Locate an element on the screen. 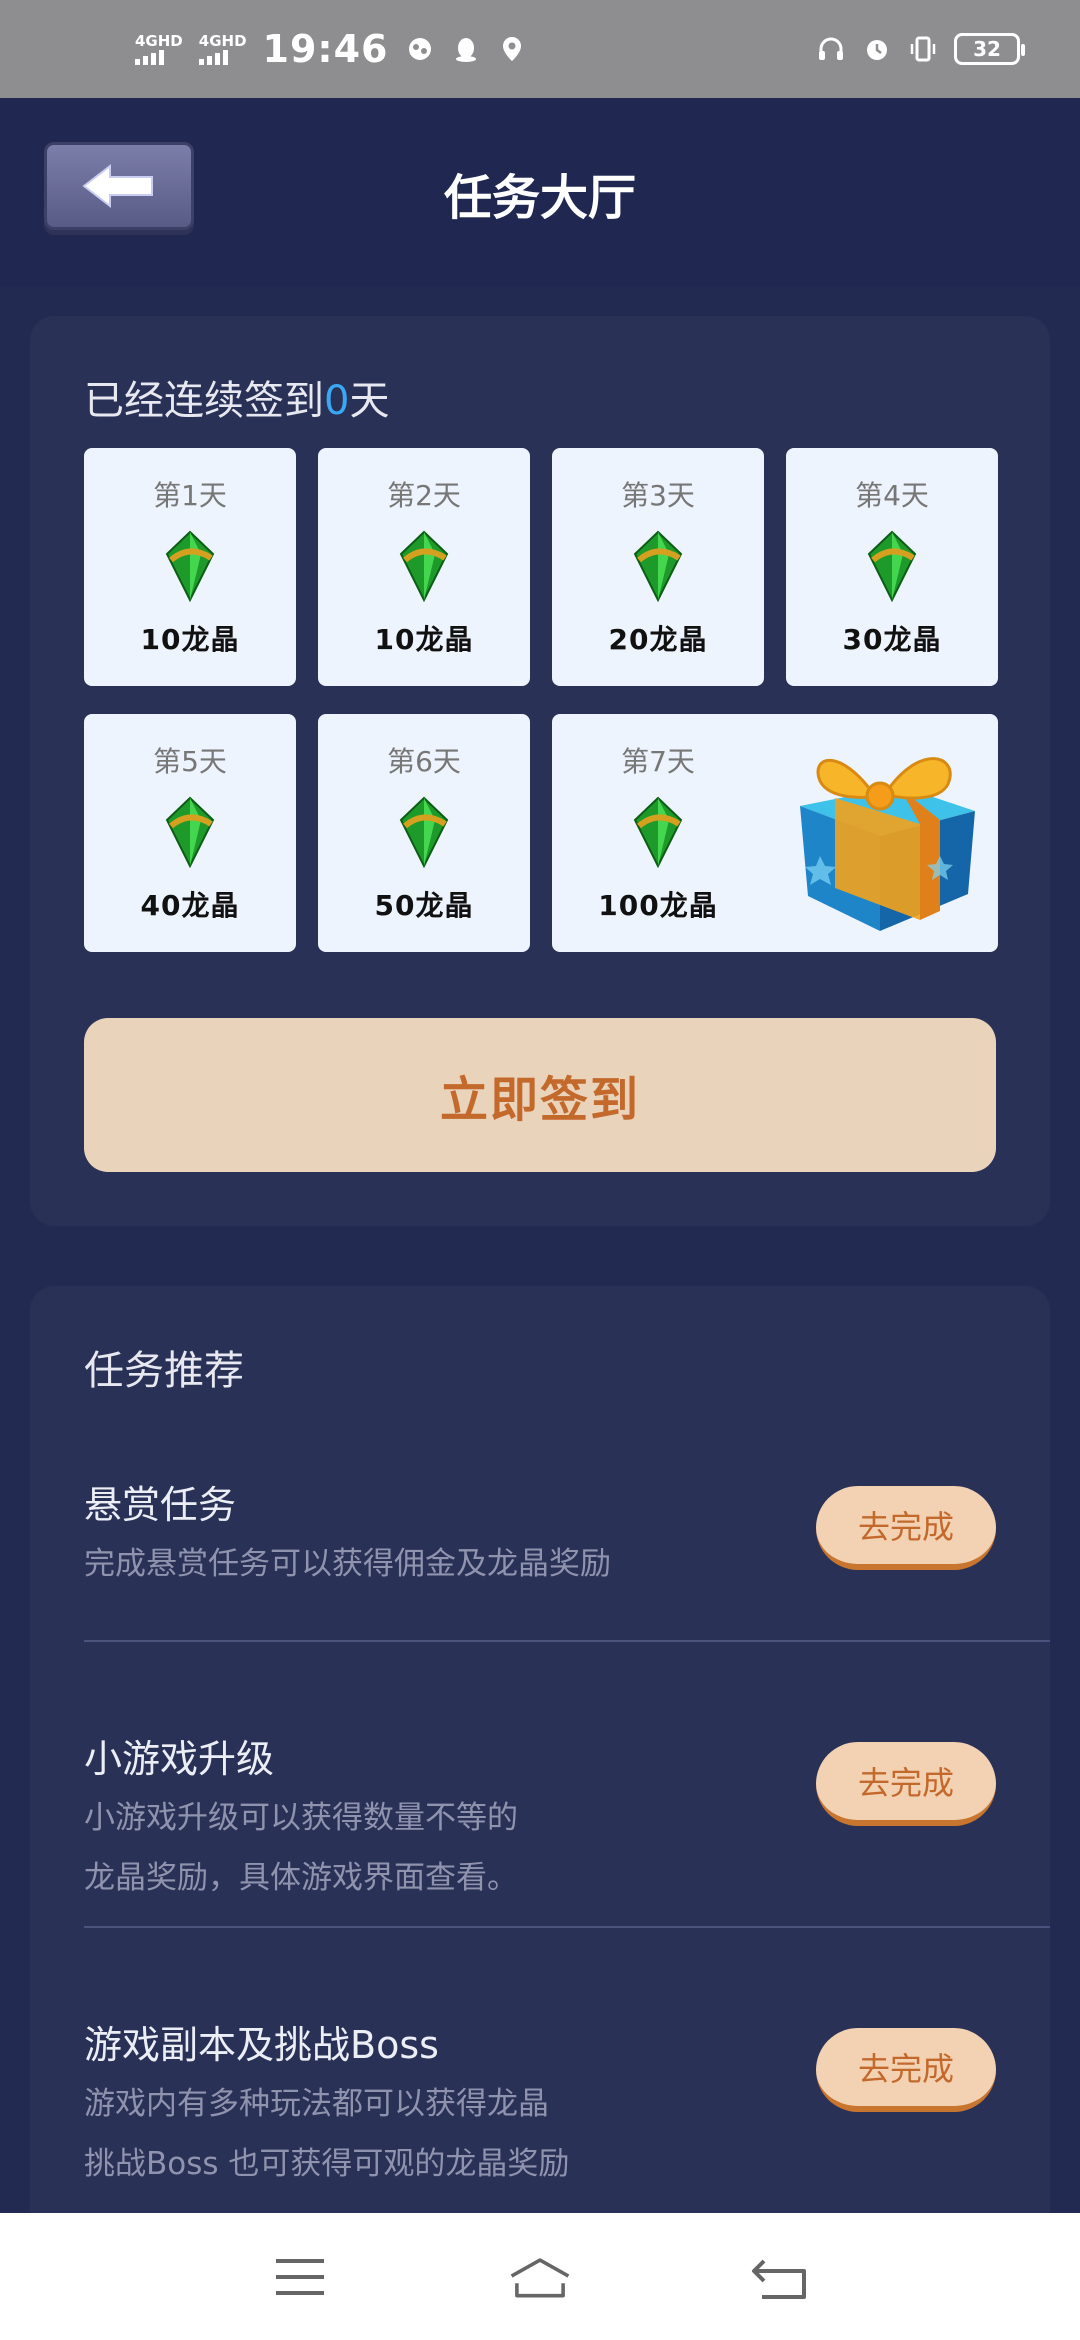 Image resolution: width=1080 pixels, height=2340 pixels. day-label: 第1天 is located at coordinates (190, 495).